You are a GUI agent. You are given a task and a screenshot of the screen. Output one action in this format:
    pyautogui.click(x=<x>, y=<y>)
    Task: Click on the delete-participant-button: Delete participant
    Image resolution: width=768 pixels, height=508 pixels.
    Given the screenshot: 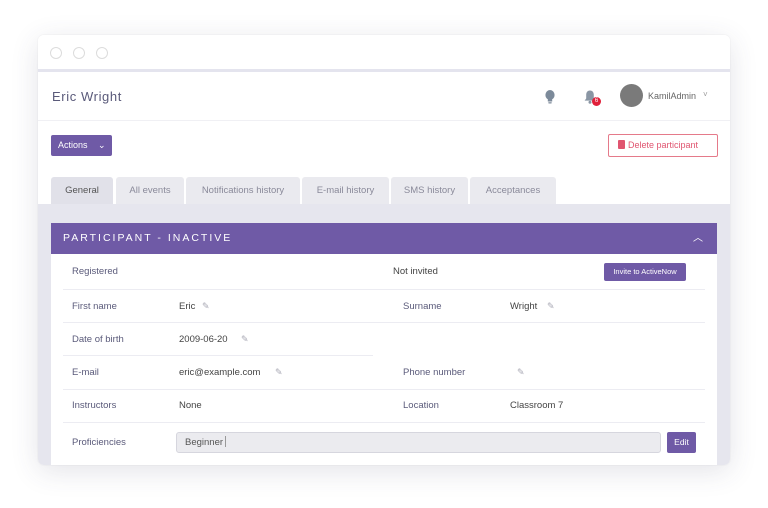 What is the action you would take?
    pyautogui.click(x=663, y=145)
    